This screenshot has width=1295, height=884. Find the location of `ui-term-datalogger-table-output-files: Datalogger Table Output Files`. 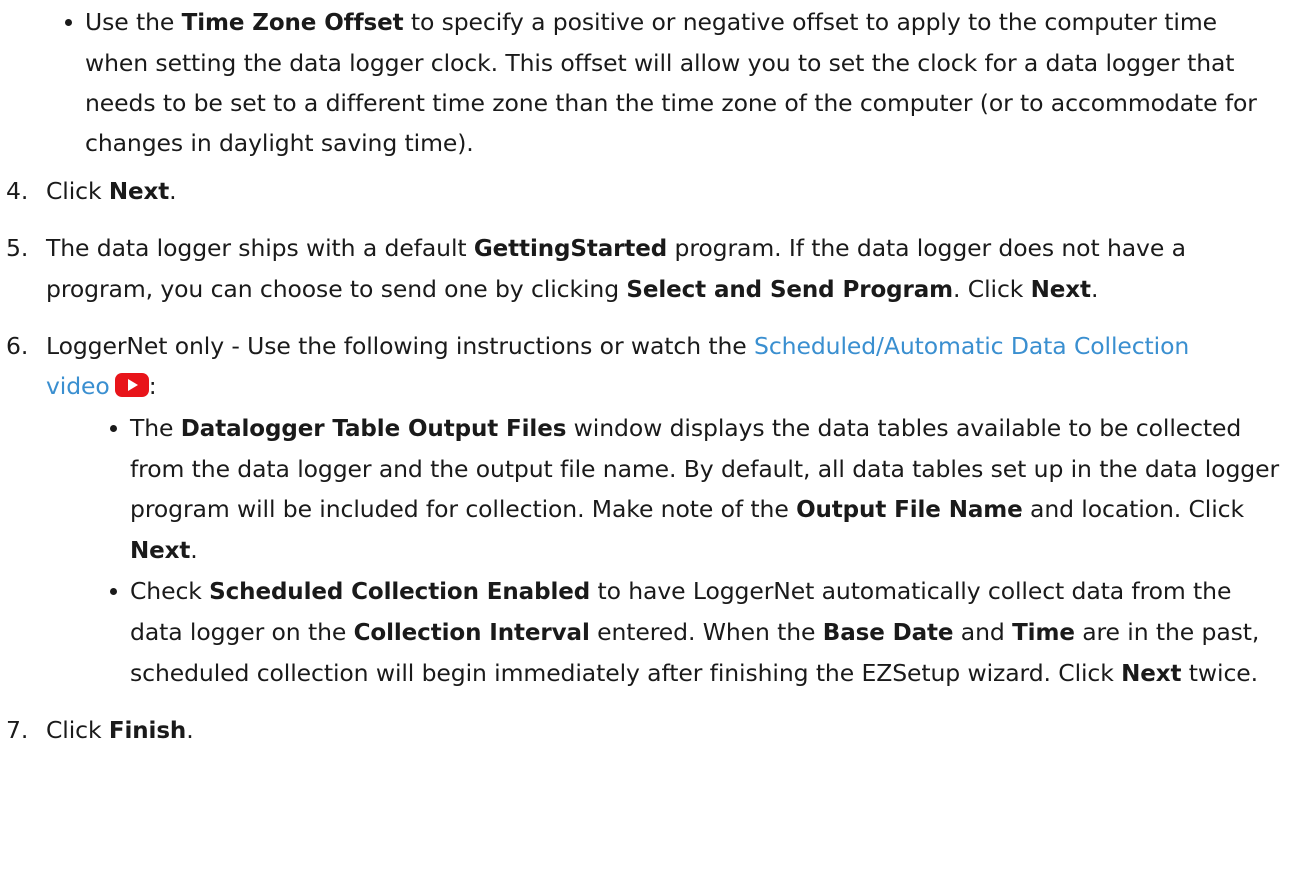

ui-term-datalogger-table-output-files: Datalogger Table Output Files is located at coordinates (373, 429).